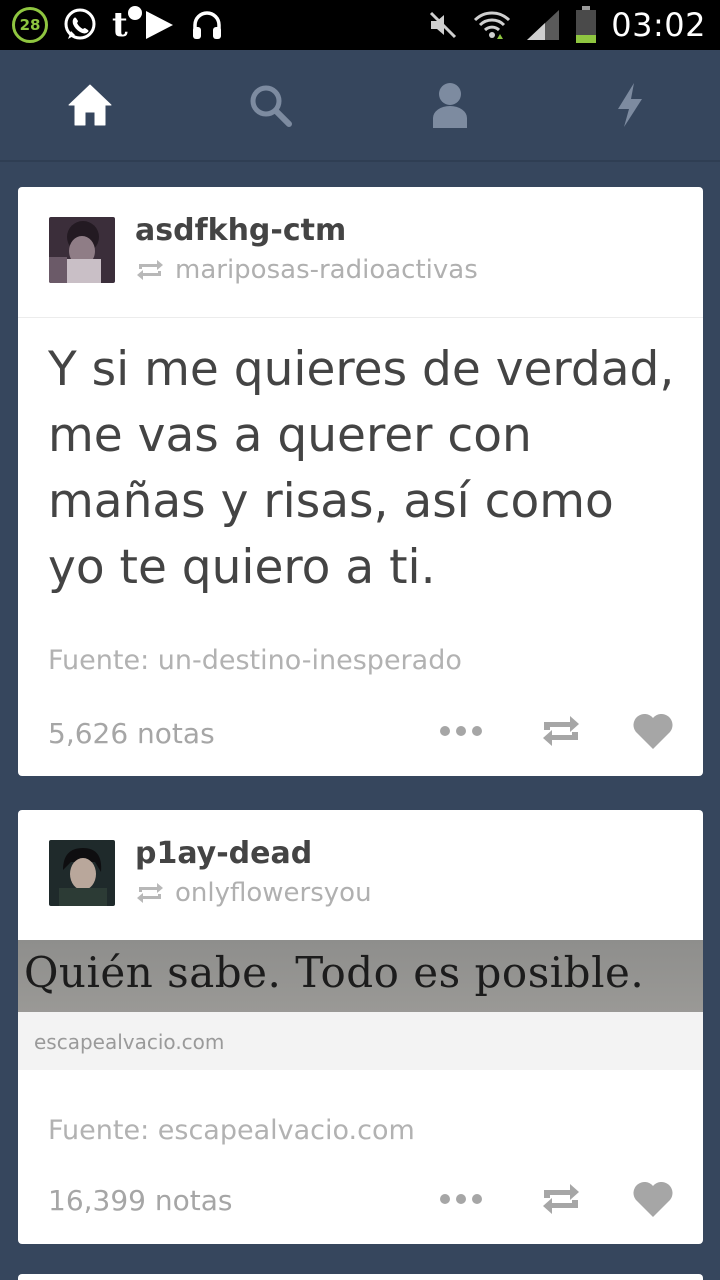 The height and width of the screenshot is (1280, 720). What do you see at coordinates (80, 24) in the screenshot?
I see `whatsapp-icon` at bounding box center [80, 24].